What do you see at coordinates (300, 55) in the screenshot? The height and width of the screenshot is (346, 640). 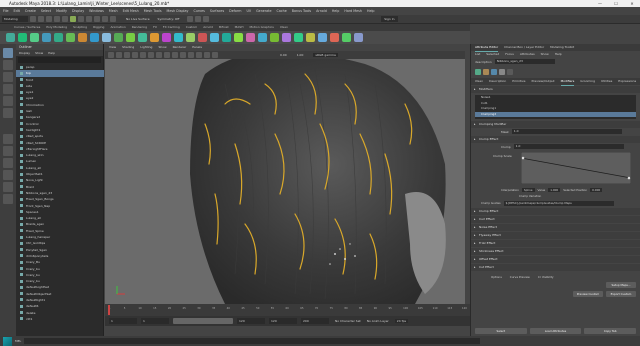 I see `gamma-value: 1.00` at bounding box center [300, 55].